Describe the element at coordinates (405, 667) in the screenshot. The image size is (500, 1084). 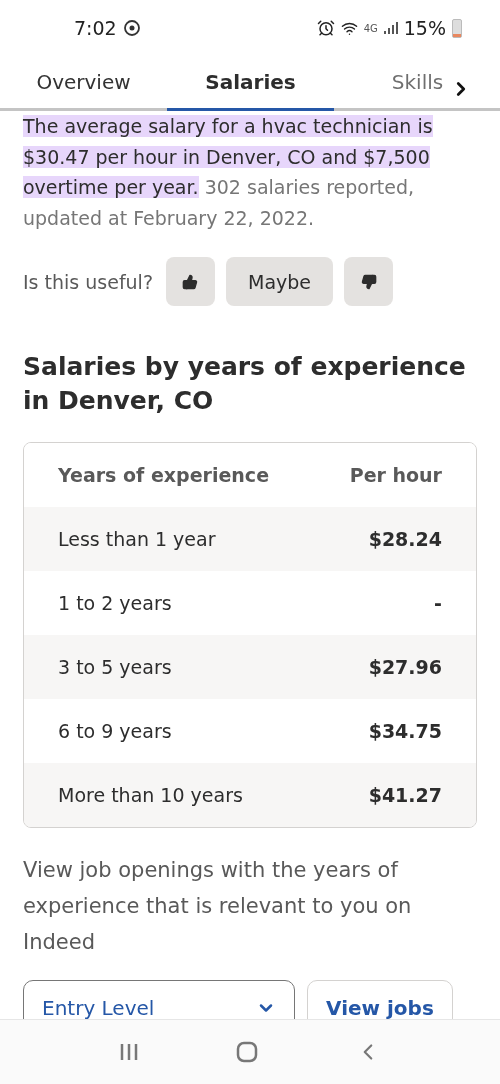
I see `table-cell: $27.96` at that location.